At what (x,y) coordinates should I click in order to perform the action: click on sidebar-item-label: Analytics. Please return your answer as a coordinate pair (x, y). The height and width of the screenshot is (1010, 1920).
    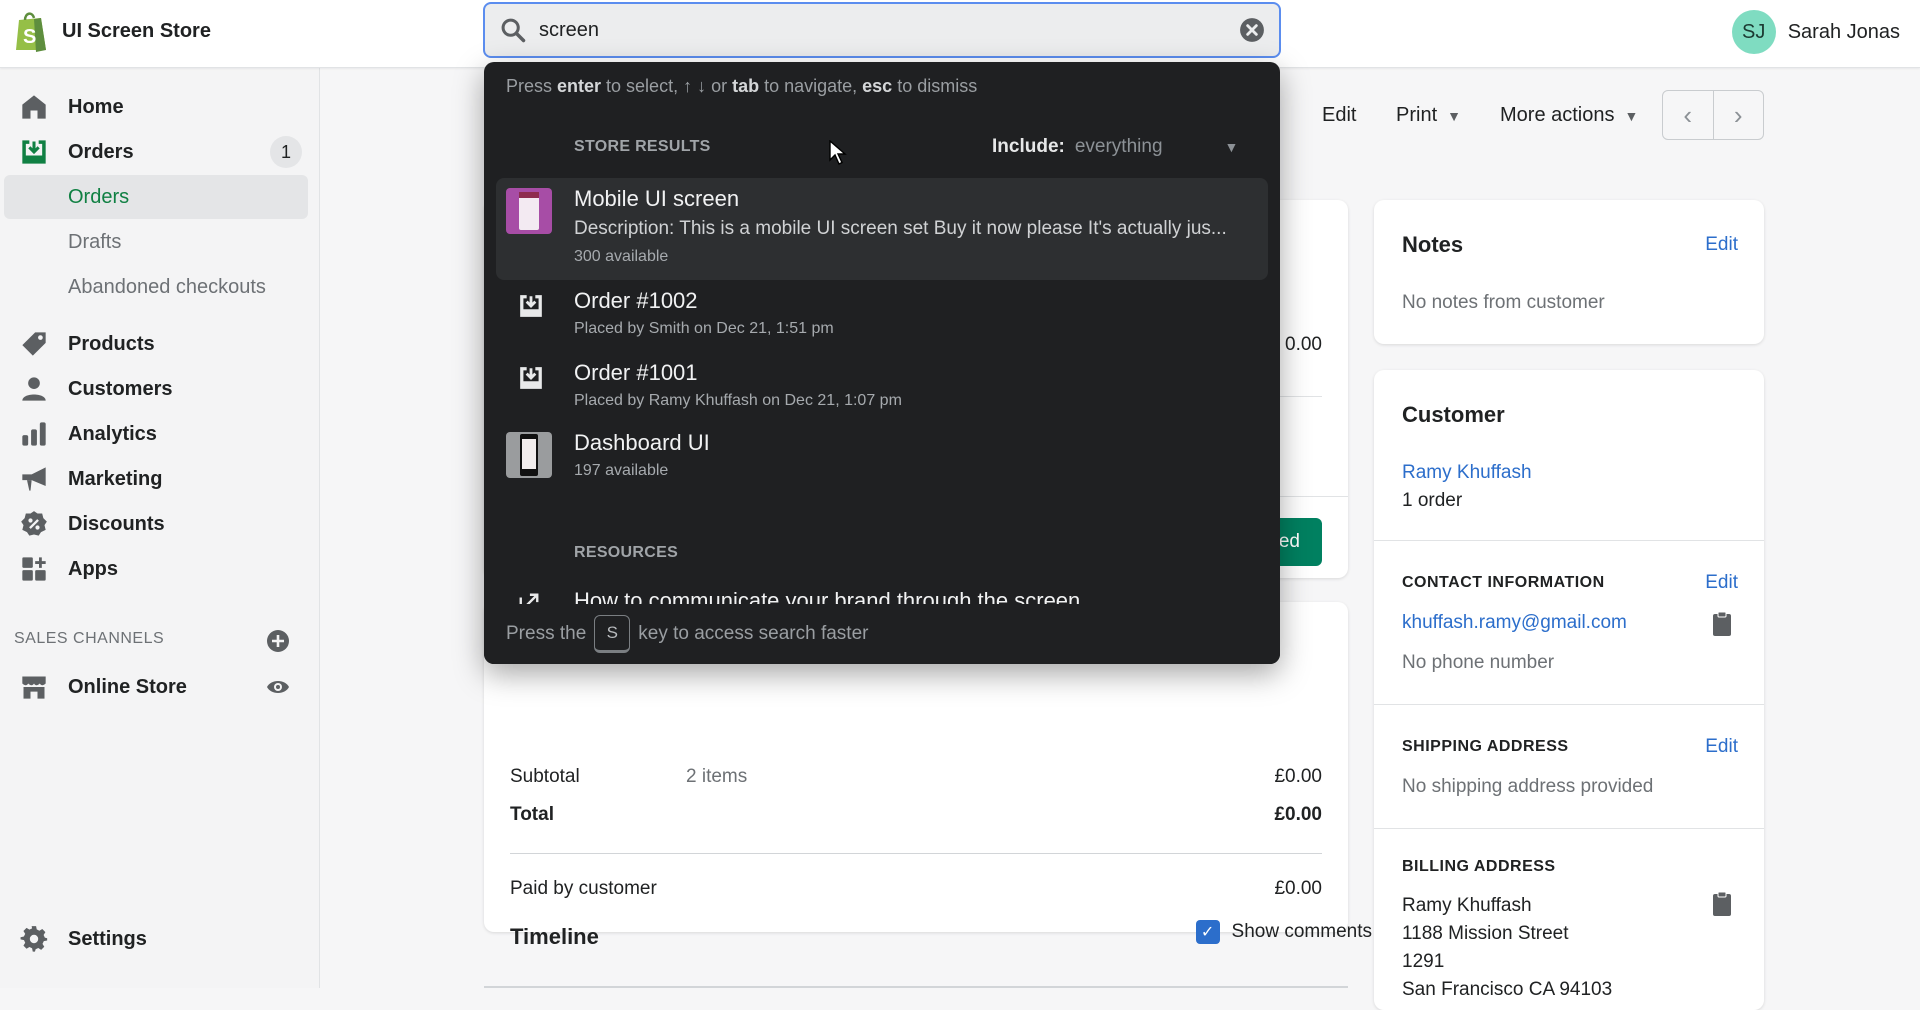
    Looking at the image, I should click on (112, 433).